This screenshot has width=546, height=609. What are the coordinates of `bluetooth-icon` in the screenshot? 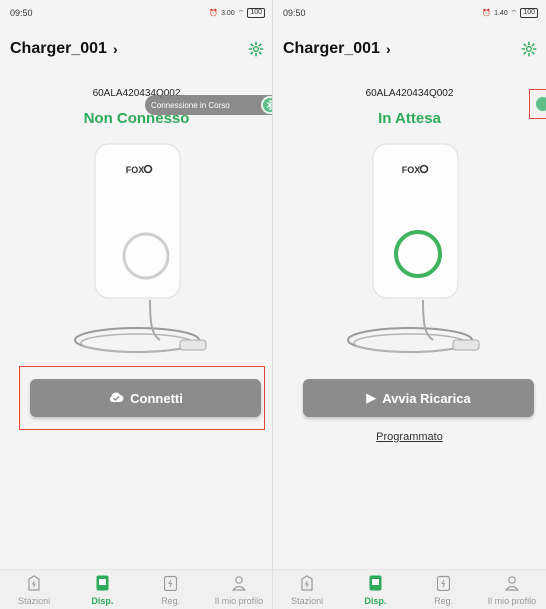 It's located at (540, 104).